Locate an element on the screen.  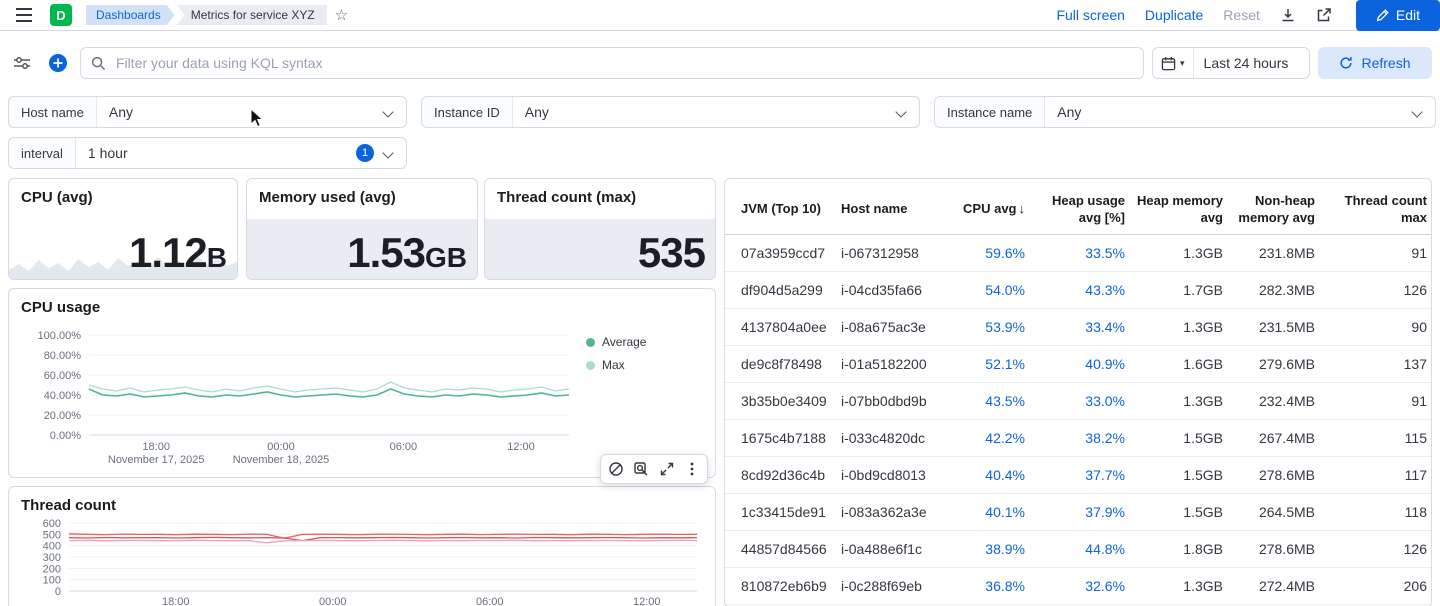
edit-button: Edit is located at coordinates (1397, 15).